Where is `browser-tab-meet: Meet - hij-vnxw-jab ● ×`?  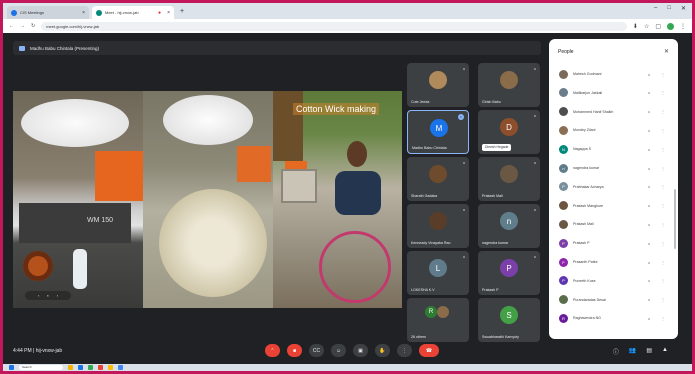 browser-tab-meet: Meet - hij-vnxw-jab ● × is located at coordinates (133, 12).